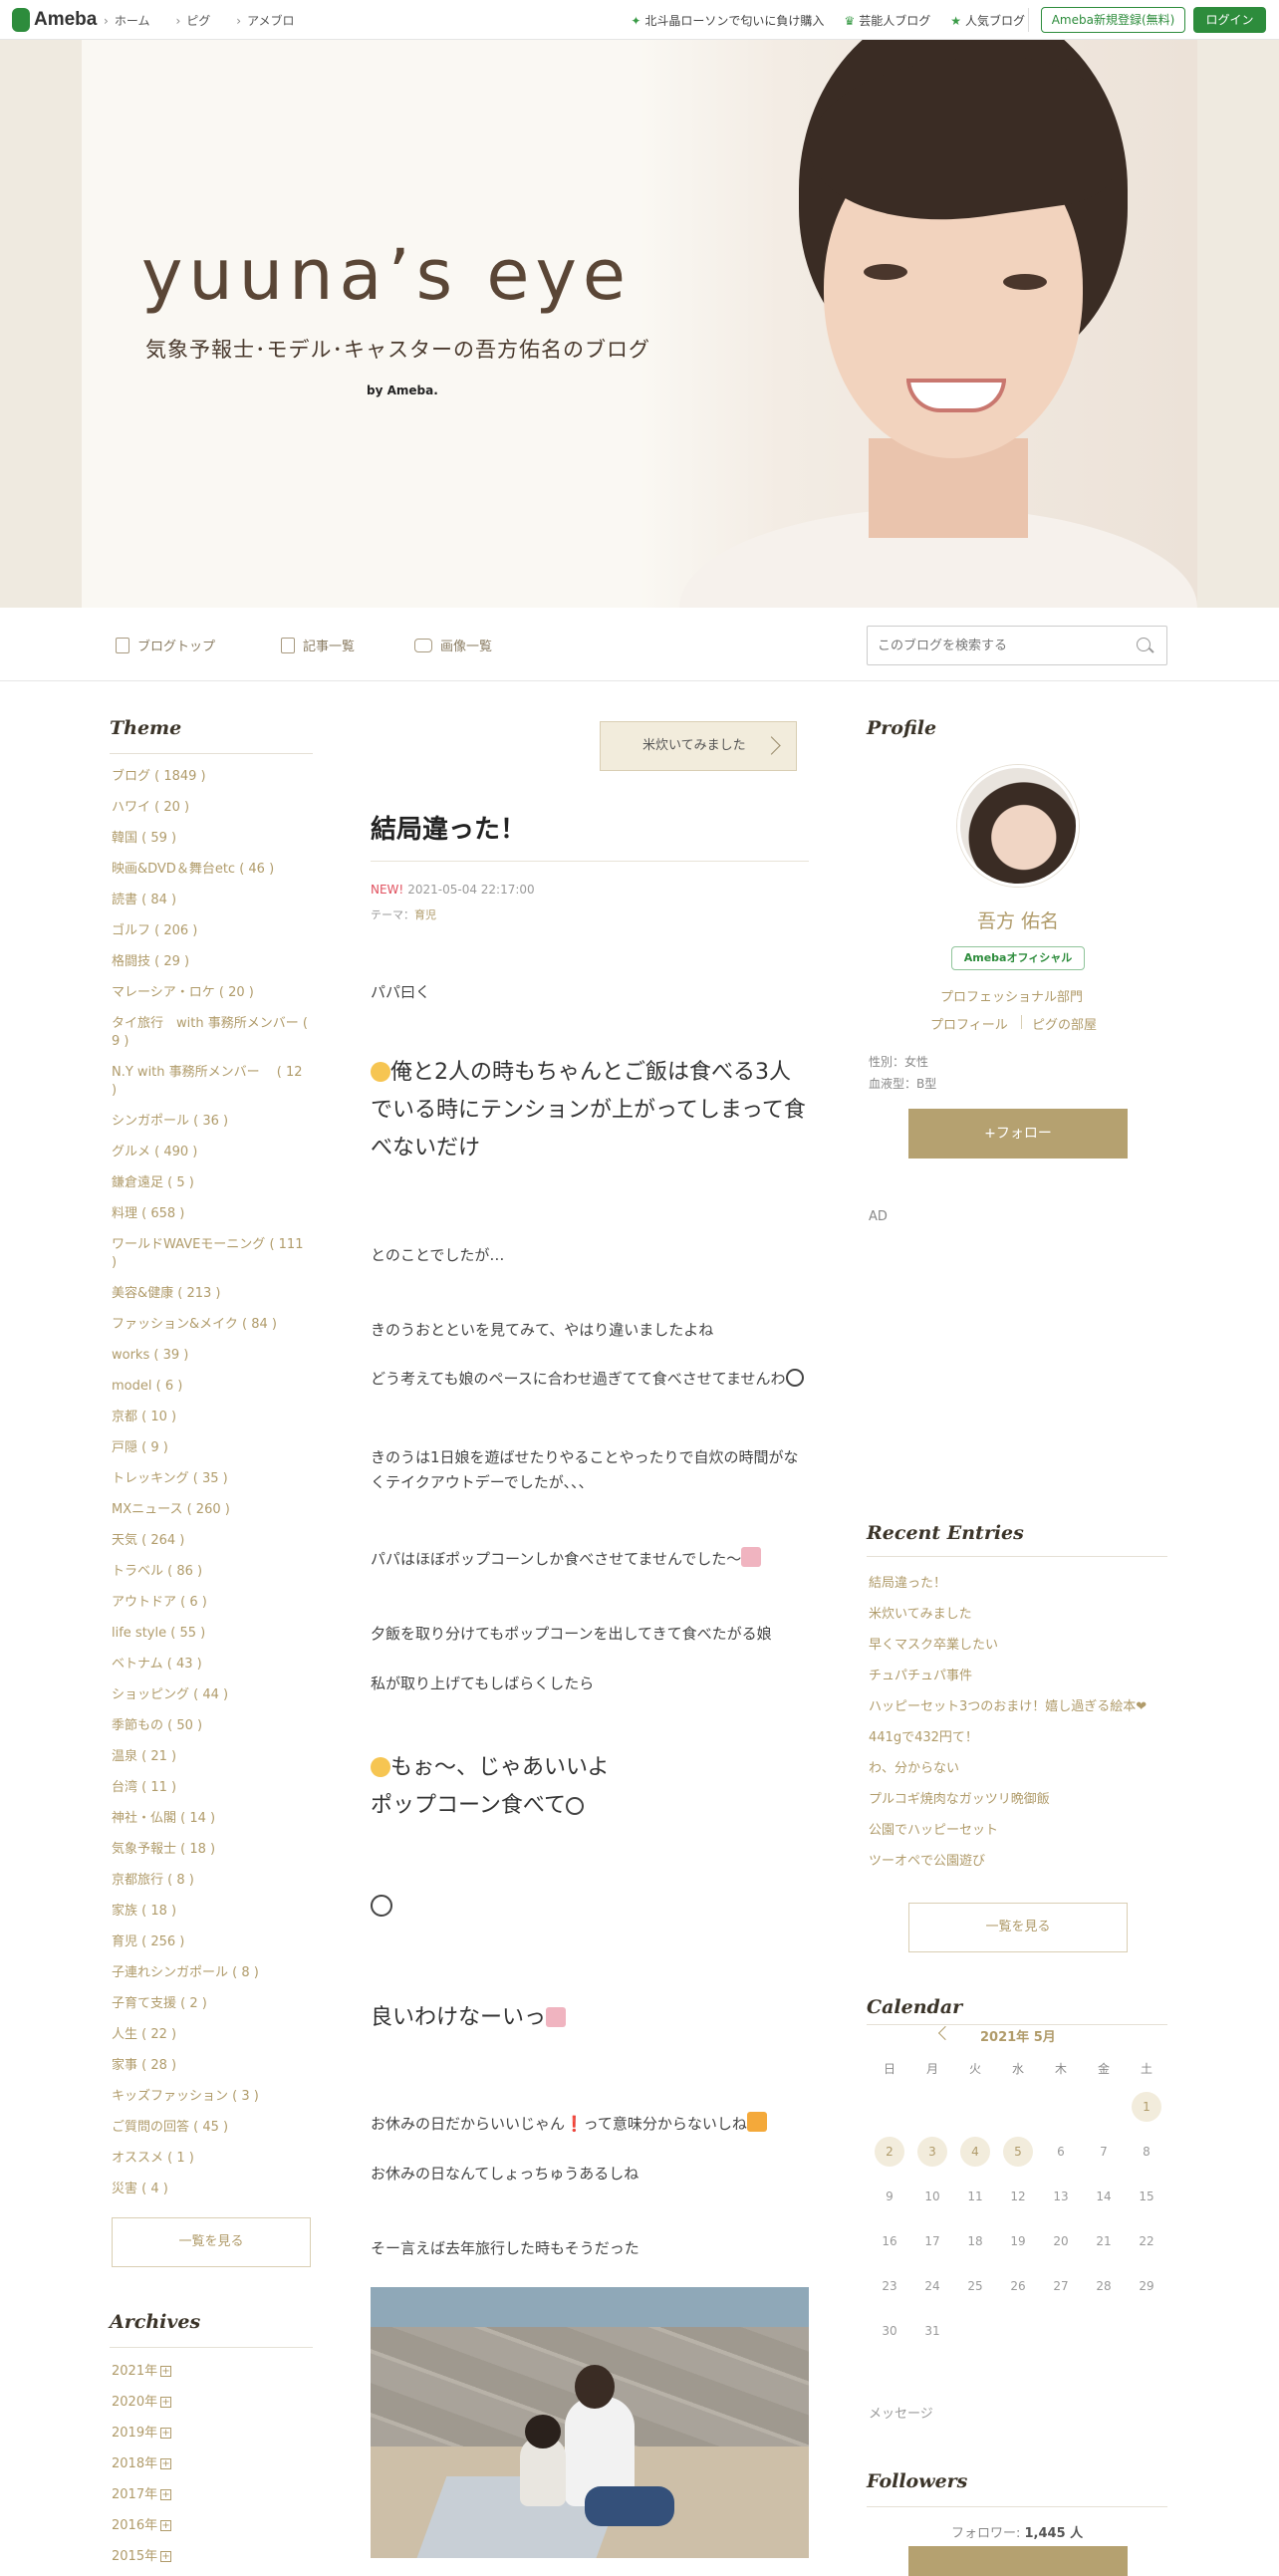  Describe the element at coordinates (212, 1448) in the screenshot. I see `theme-item: 戸隠 ( 9 )` at that location.